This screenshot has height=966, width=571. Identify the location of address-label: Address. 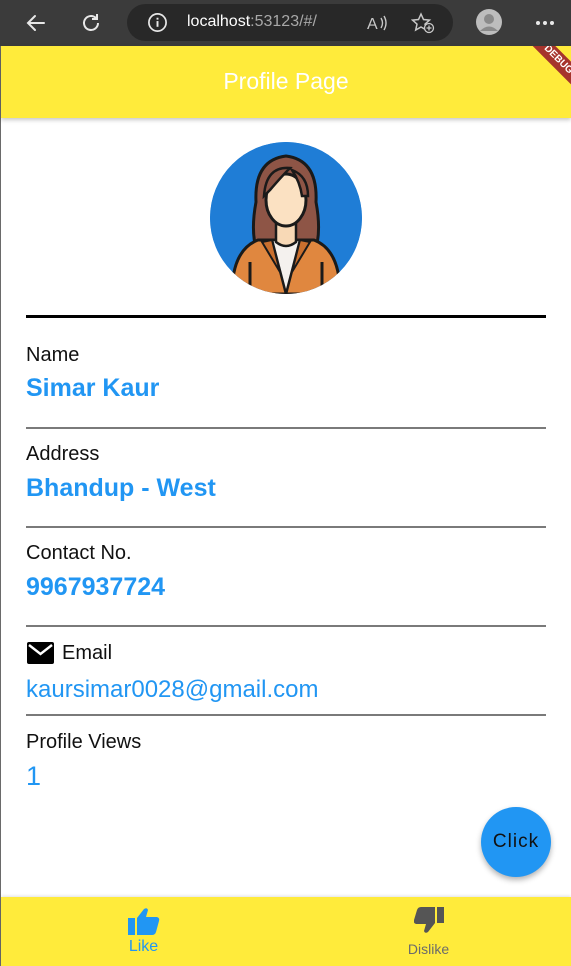
(63, 454).